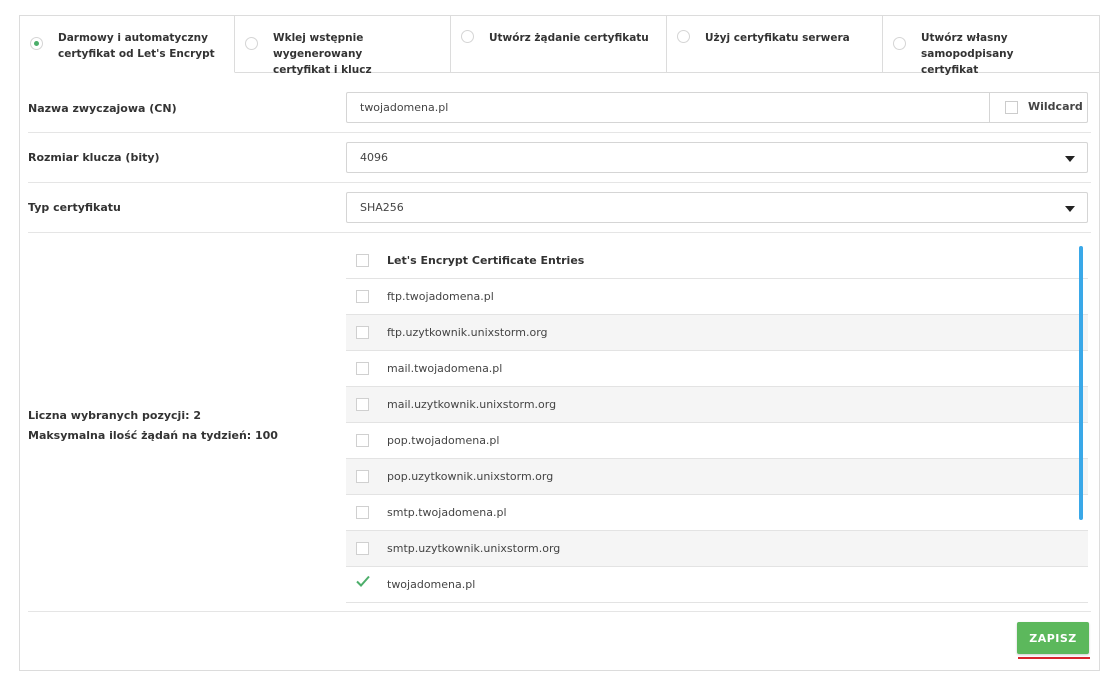 This screenshot has width=1117, height=690. I want to click on list-item: pop.uzytkownik.unixstorm.org, so click(717, 477).